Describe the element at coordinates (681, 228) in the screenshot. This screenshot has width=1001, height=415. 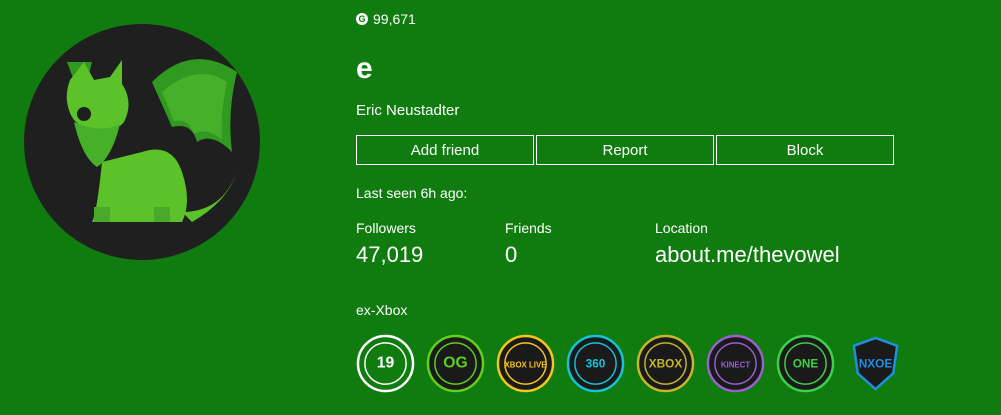
I see `location-label: Location` at that location.